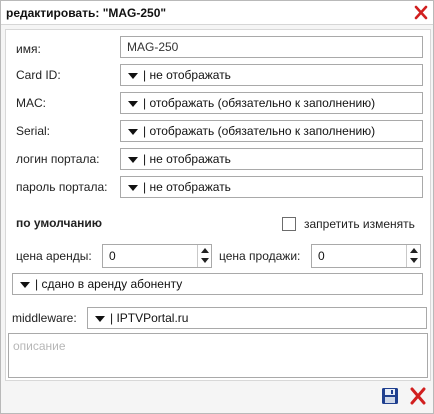 This screenshot has height=414, width=434. Describe the element at coordinates (271, 159) in the screenshot. I see `portal-login-select: | не отображать` at that location.